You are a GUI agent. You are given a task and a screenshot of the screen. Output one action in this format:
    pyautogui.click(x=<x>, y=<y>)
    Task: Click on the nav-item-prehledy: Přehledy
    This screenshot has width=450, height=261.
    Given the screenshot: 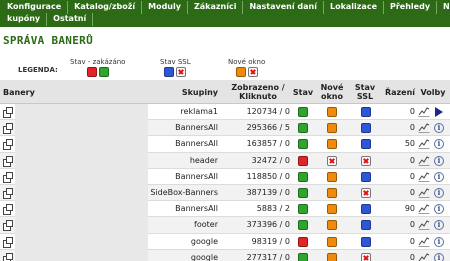 What is the action you would take?
    pyautogui.click(x=411, y=7)
    